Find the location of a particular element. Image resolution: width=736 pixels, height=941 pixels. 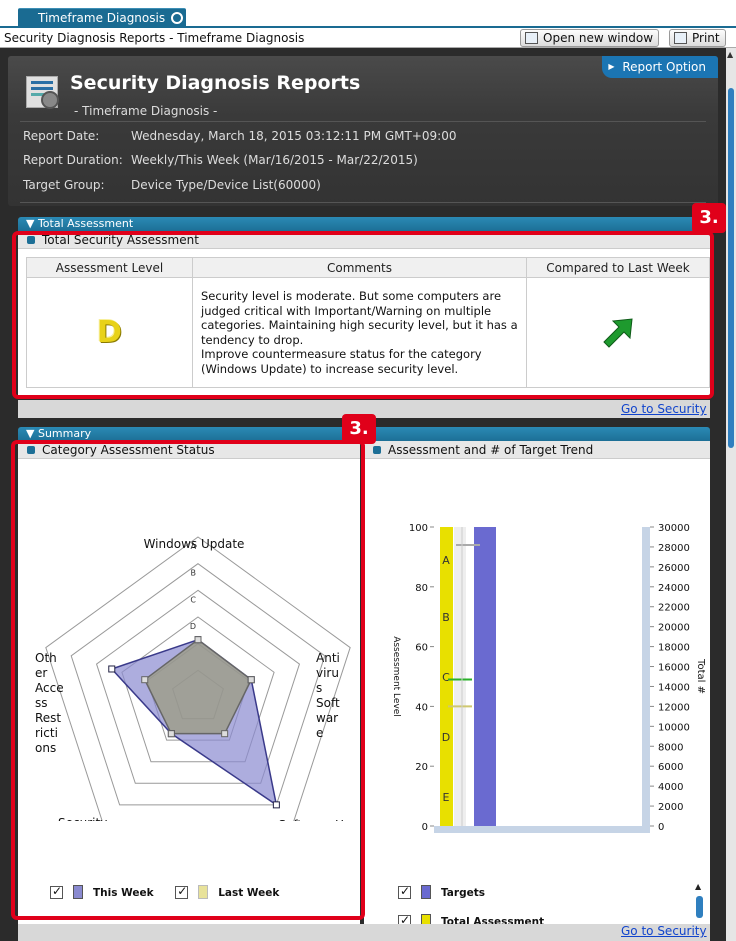

targets-checkbox is located at coordinates (404, 891).